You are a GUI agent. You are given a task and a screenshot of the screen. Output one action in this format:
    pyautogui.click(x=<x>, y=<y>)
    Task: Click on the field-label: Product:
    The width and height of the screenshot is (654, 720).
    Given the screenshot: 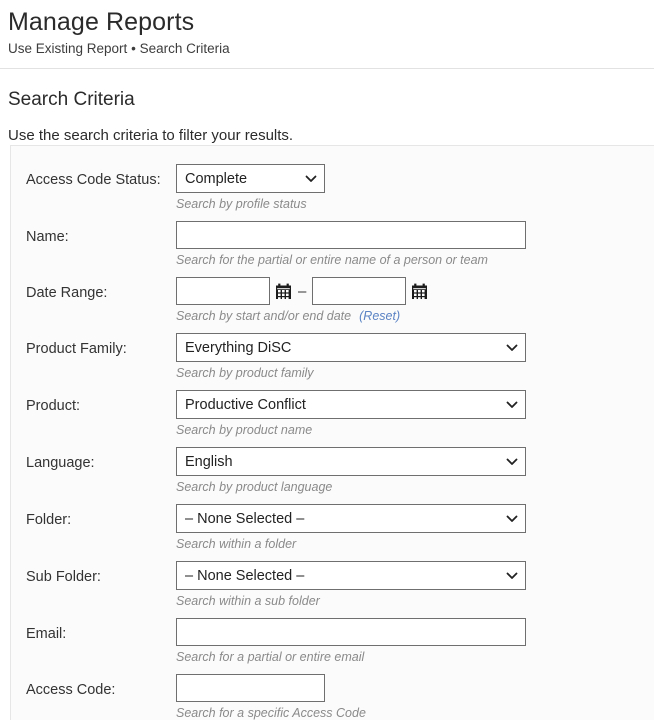 What is the action you would take?
    pyautogui.click(x=53, y=406)
    